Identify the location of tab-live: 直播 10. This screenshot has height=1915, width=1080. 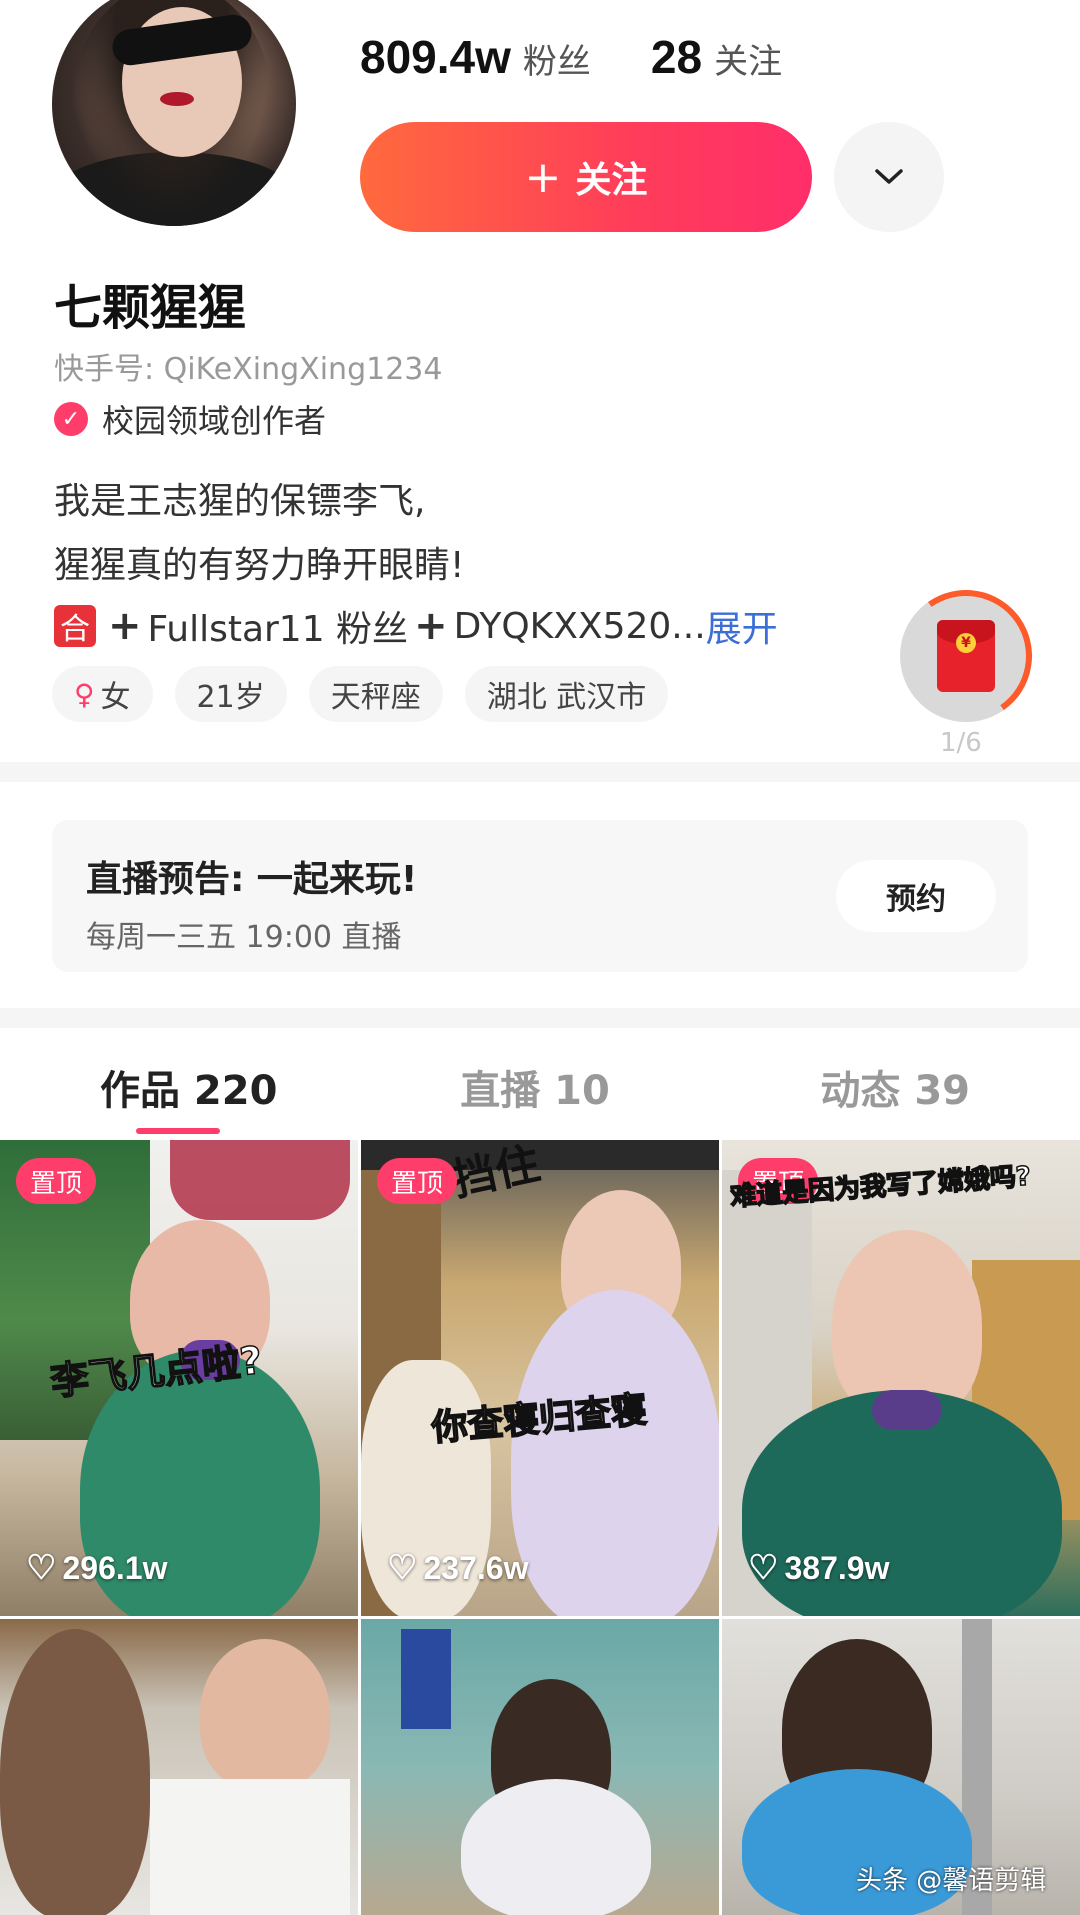
(535, 1085).